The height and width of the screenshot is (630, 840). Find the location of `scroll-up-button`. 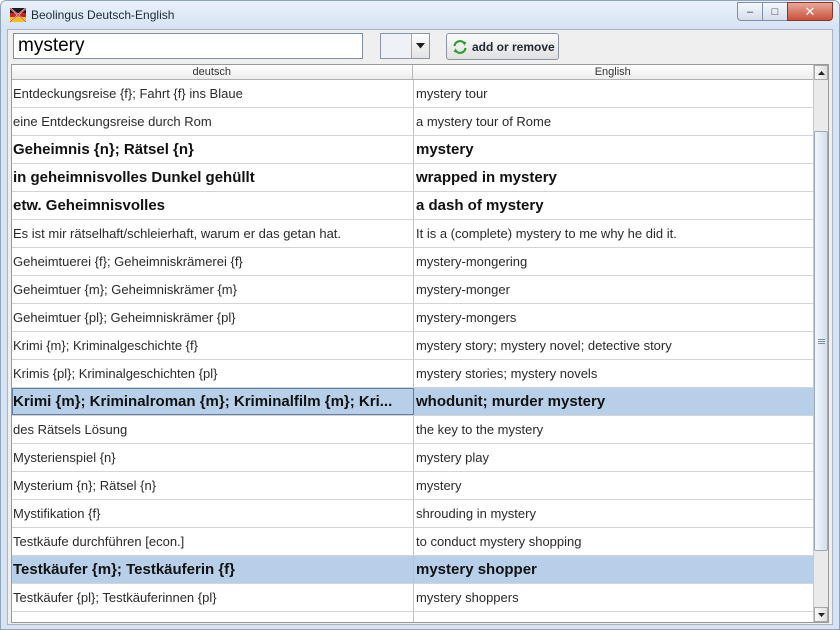

scroll-up-button is located at coordinates (821, 72).